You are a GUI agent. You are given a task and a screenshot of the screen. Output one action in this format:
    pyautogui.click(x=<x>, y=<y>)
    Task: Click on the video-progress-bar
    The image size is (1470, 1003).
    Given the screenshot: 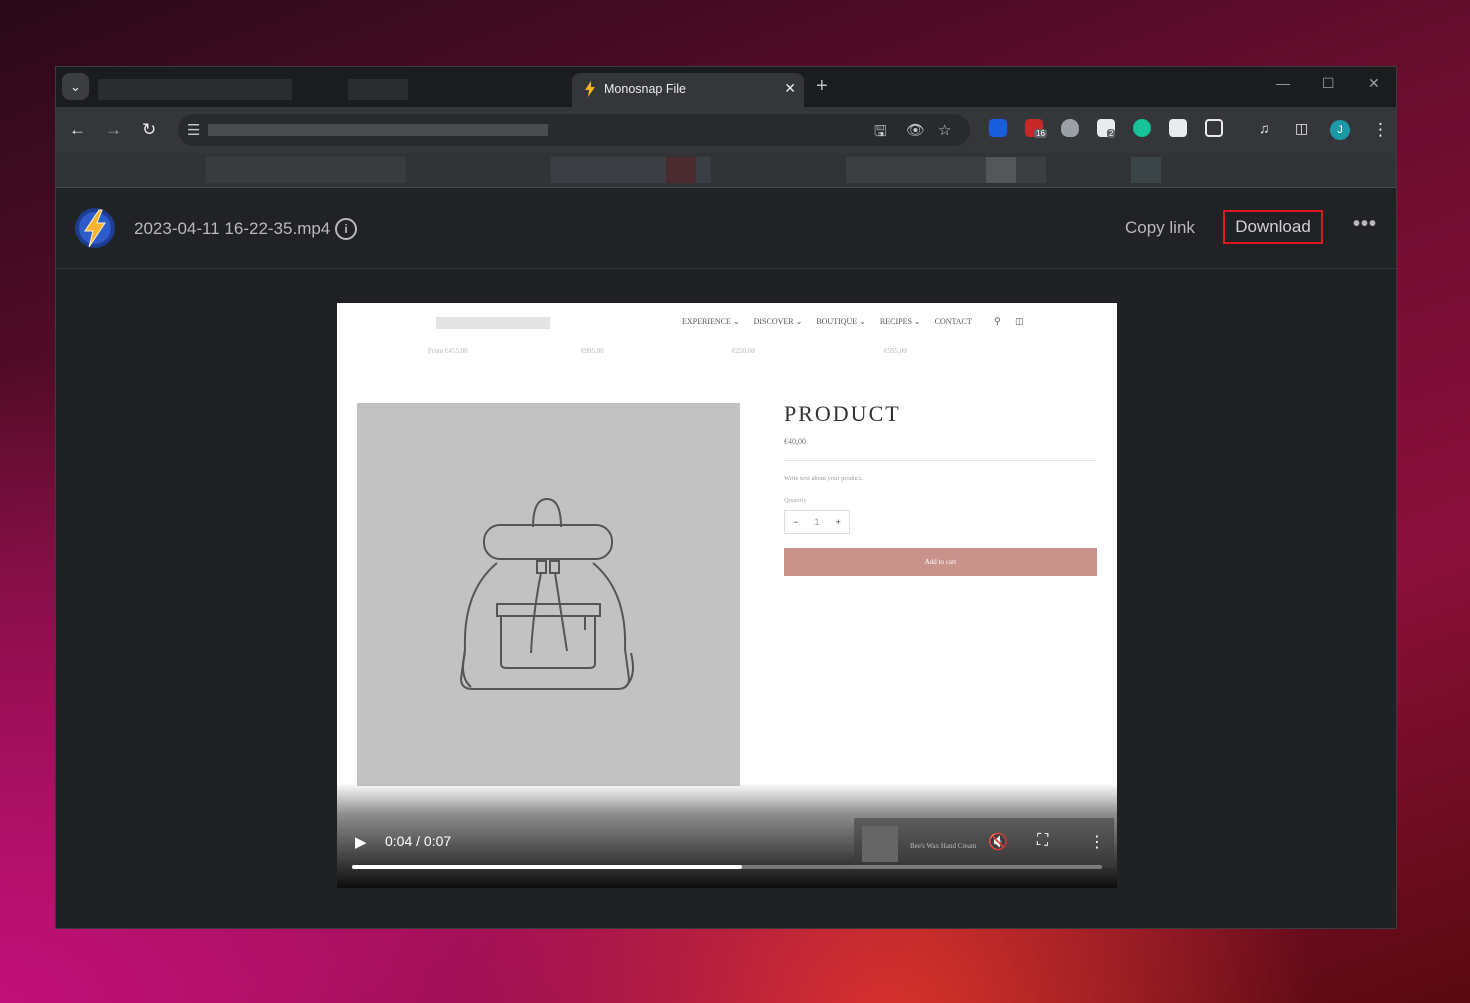 What is the action you would take?
    pyautogui.click(x=727, y=867)
    